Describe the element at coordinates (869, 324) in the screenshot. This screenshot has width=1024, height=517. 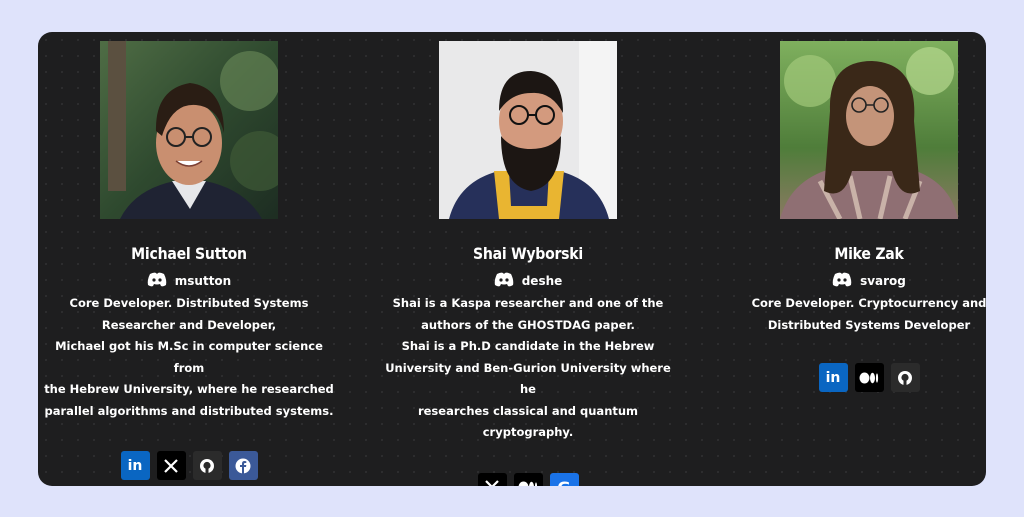
I see `description-line: Distributed Systems Developer` at that location.